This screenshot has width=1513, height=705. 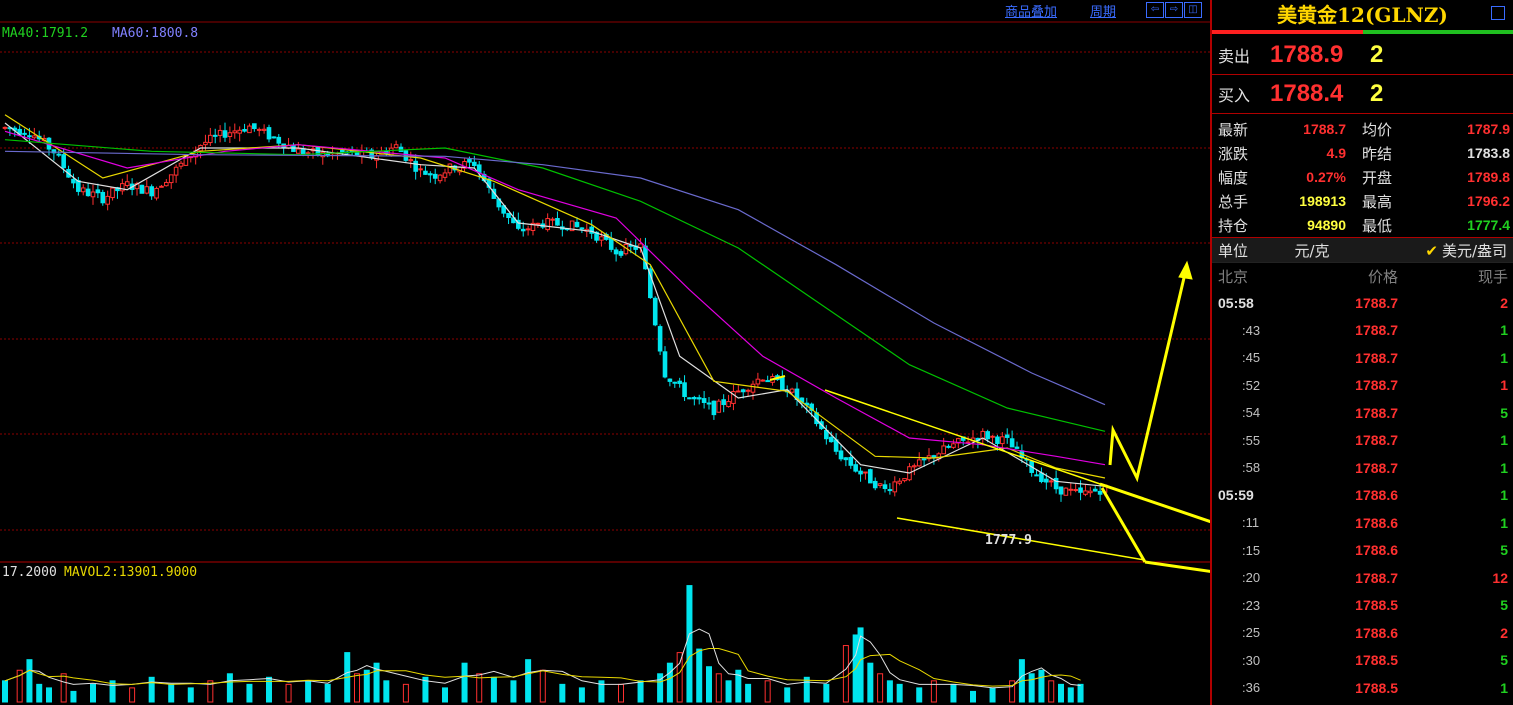 What do you see at coordinates (1362, 661) in the screenshot?
I see `tick-row: :30 1788.5 5` at bounding box center [1362, 661].